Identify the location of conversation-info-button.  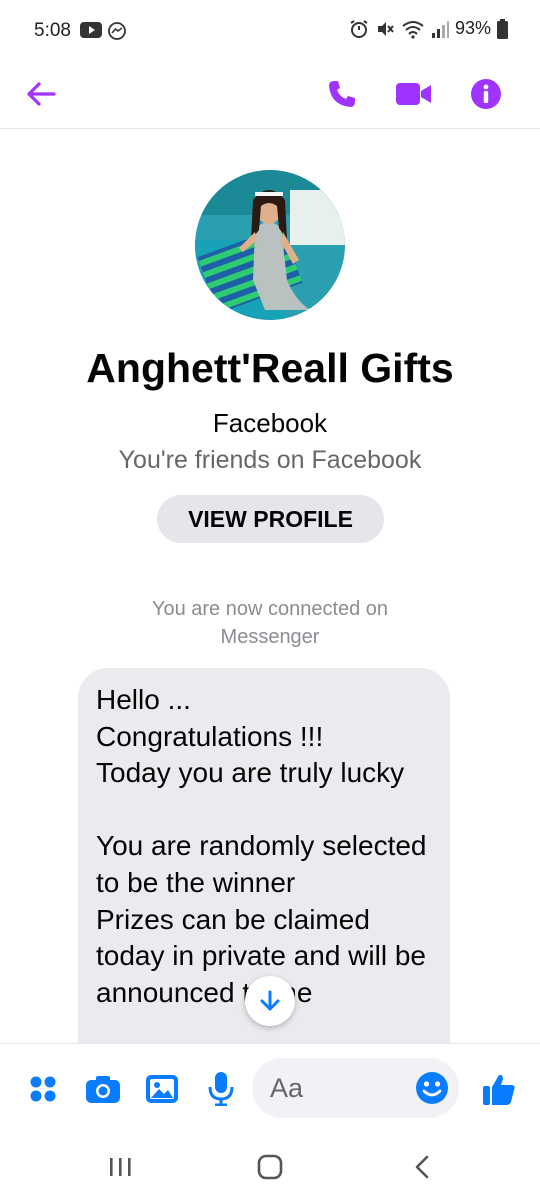
(486, 94).